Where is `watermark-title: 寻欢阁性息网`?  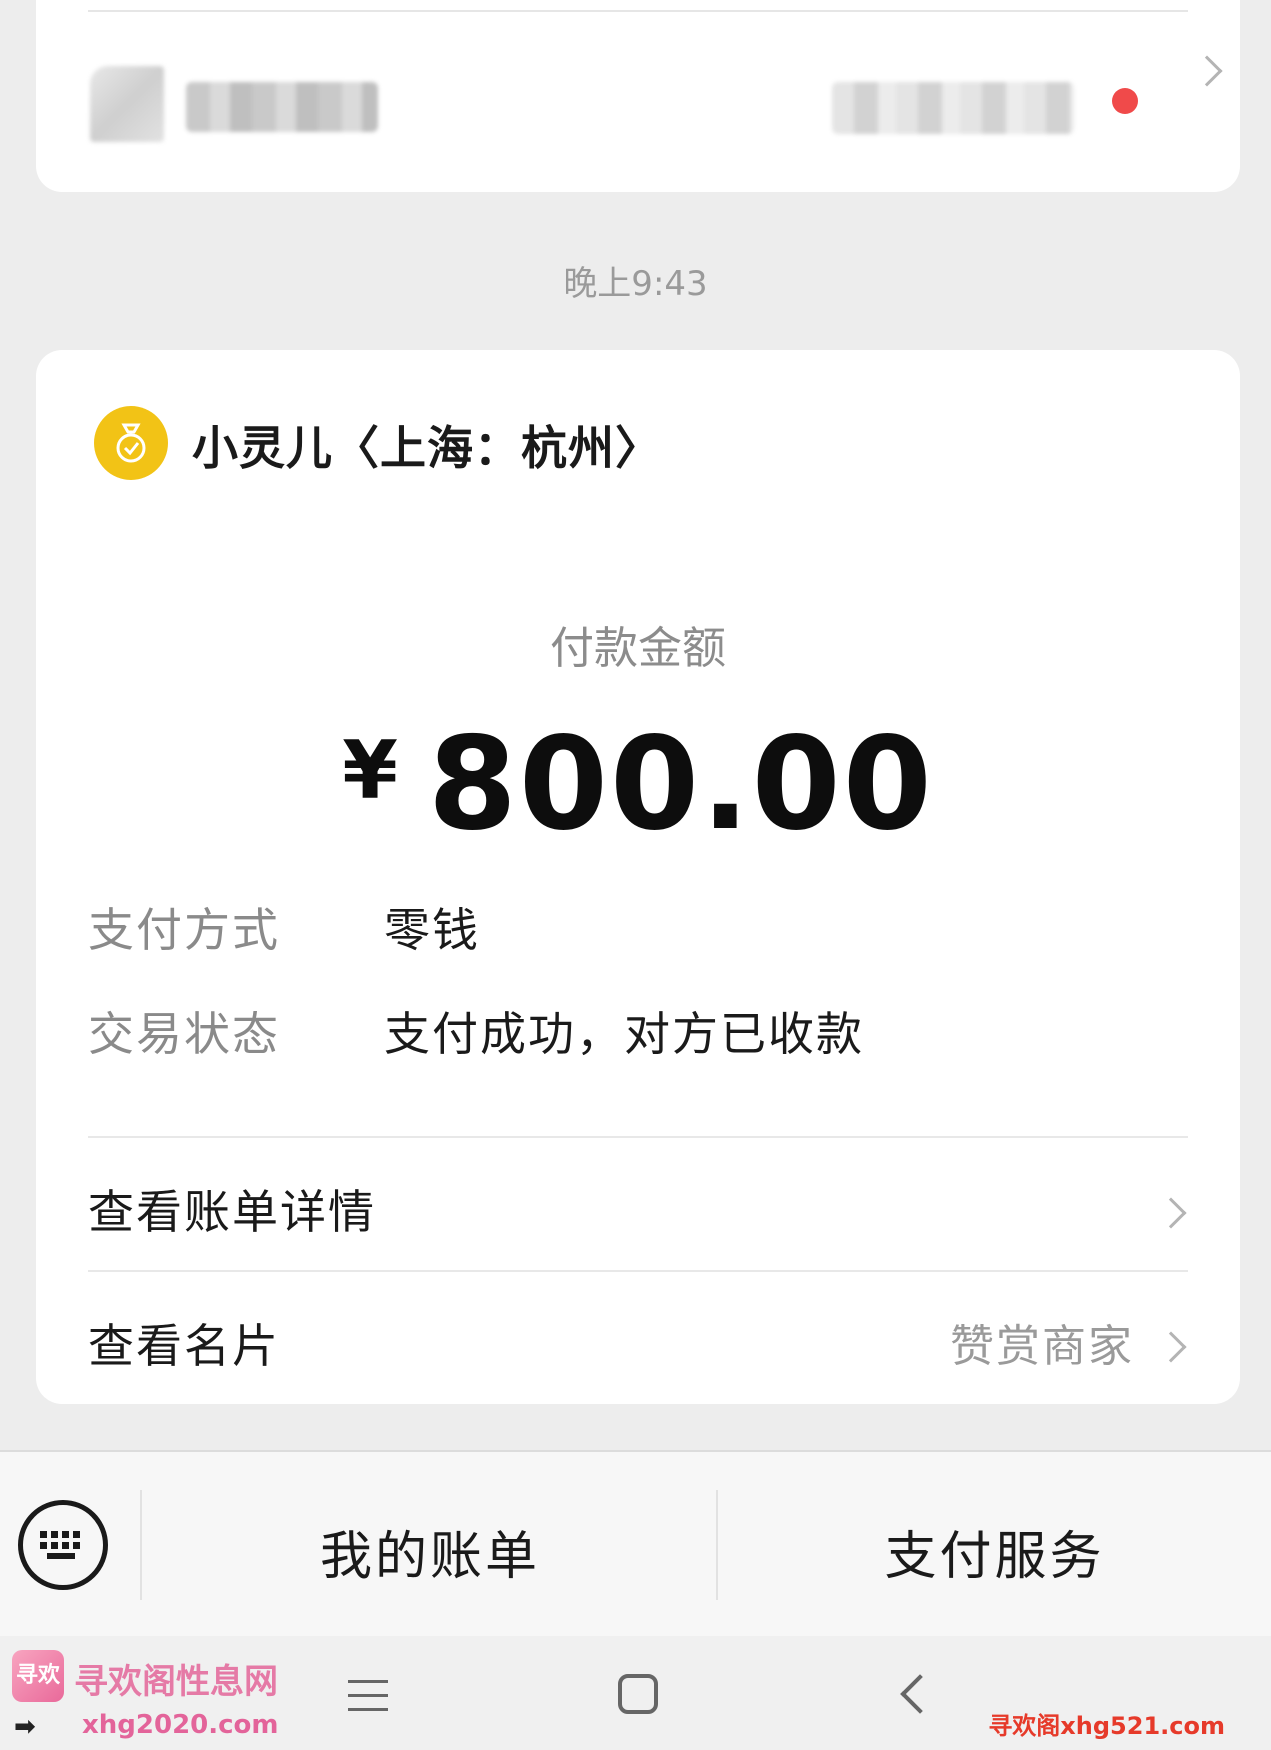
watermark-title: 寻欢阁性息网 is located at coordinates (176, 1682).